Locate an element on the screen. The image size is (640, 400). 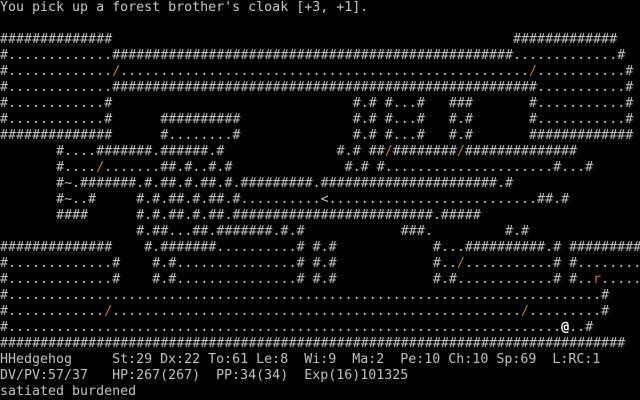
rat-monster: r is located at coordinates (597, 279).